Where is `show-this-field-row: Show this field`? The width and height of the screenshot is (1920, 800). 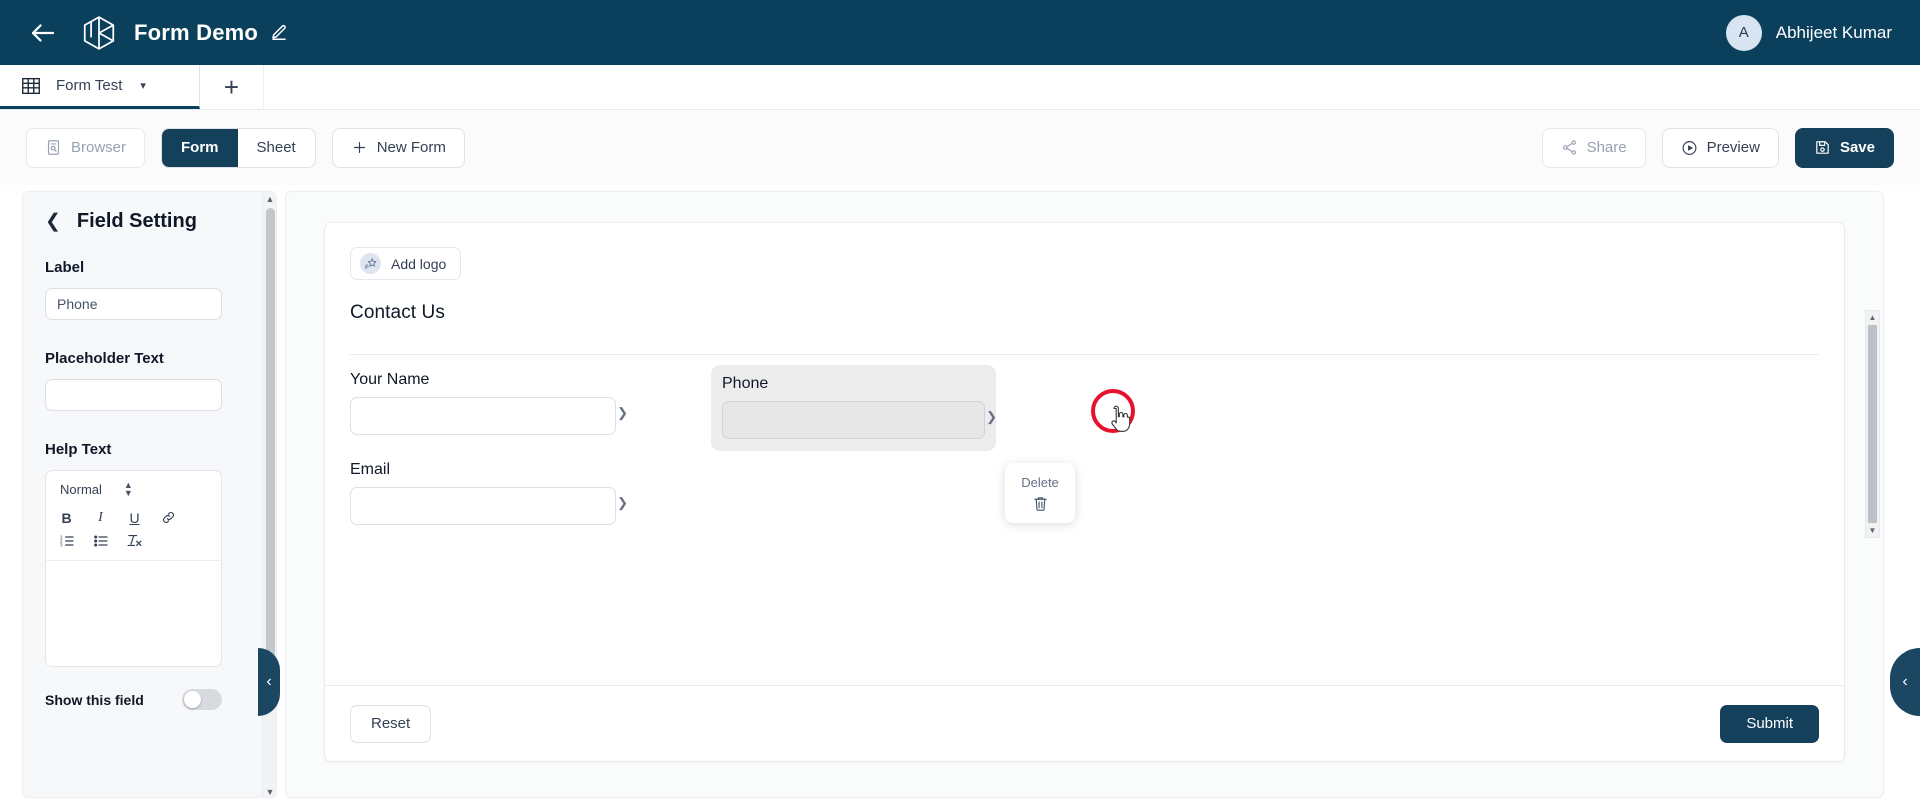 show-this-field-row: Show this field is located at coordinates (133, 699).